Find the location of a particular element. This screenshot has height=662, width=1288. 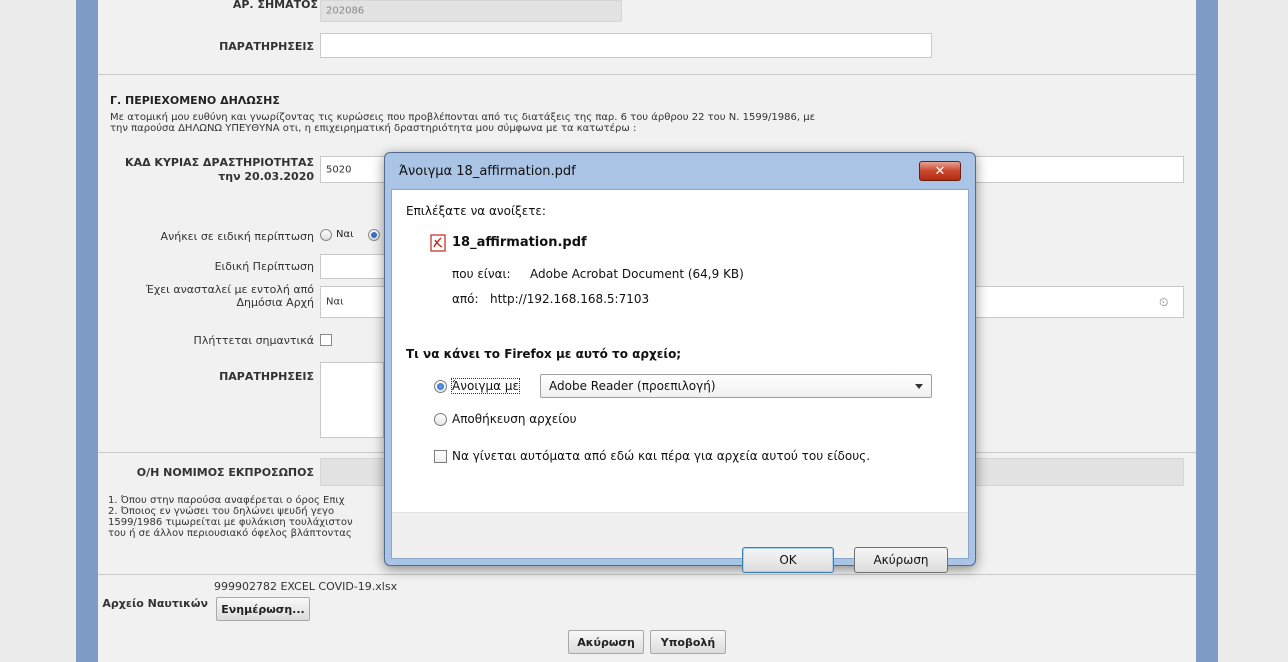

choose-text: Επιλέξατε να ανοίξετε: is located at coordinates (476, 211).